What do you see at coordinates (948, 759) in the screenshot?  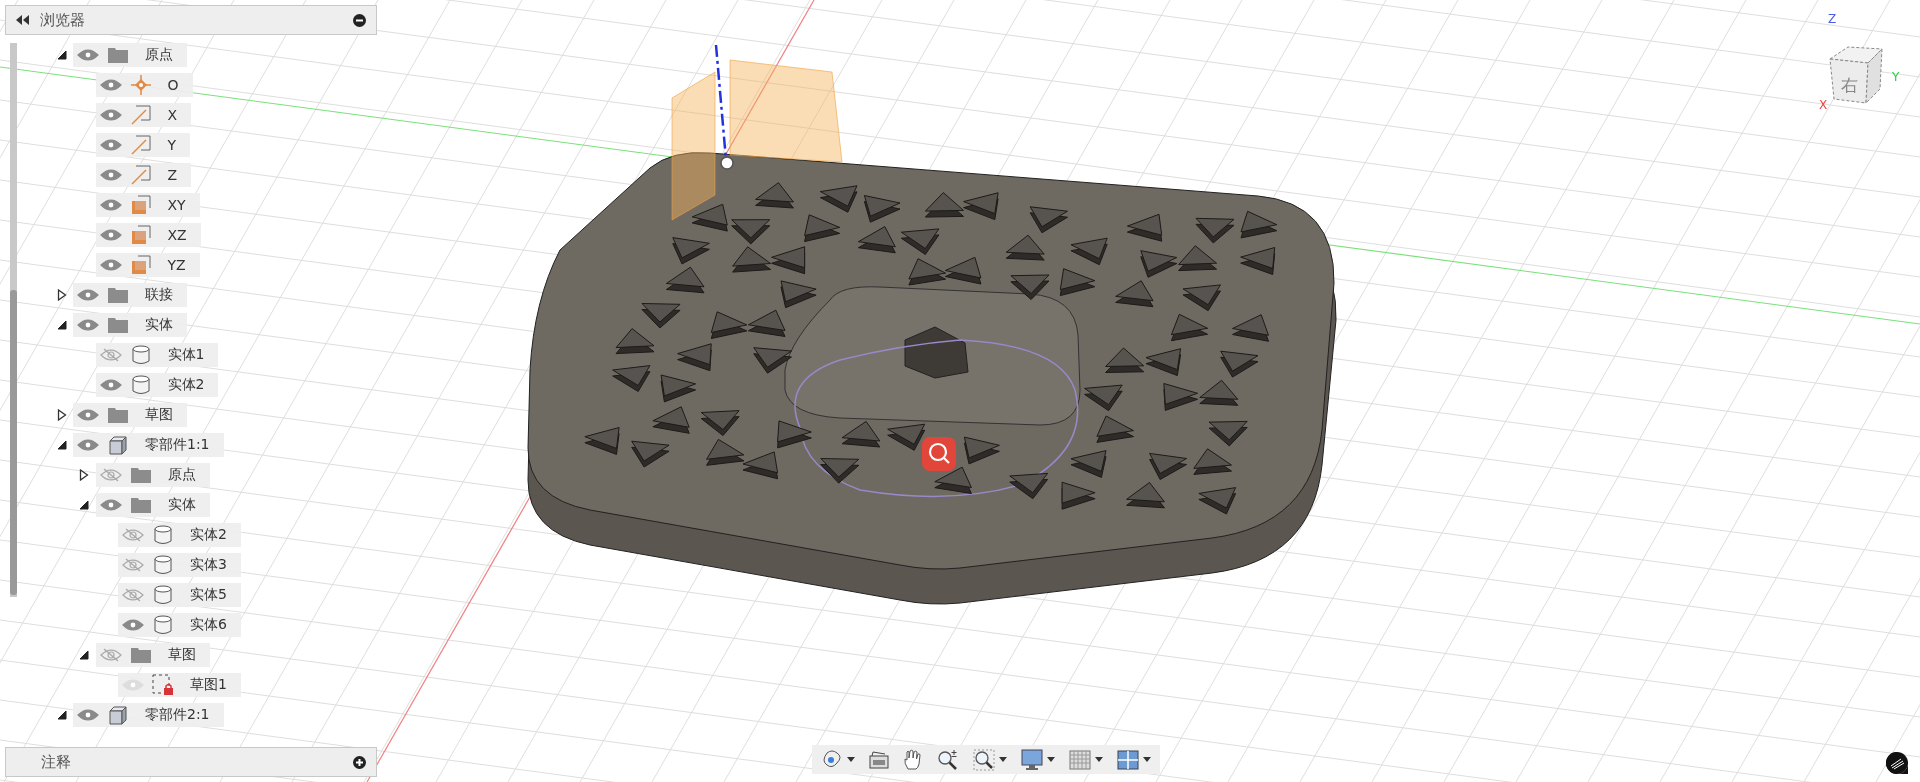 I see `zoom-icon` at bounding box center [948, 759].